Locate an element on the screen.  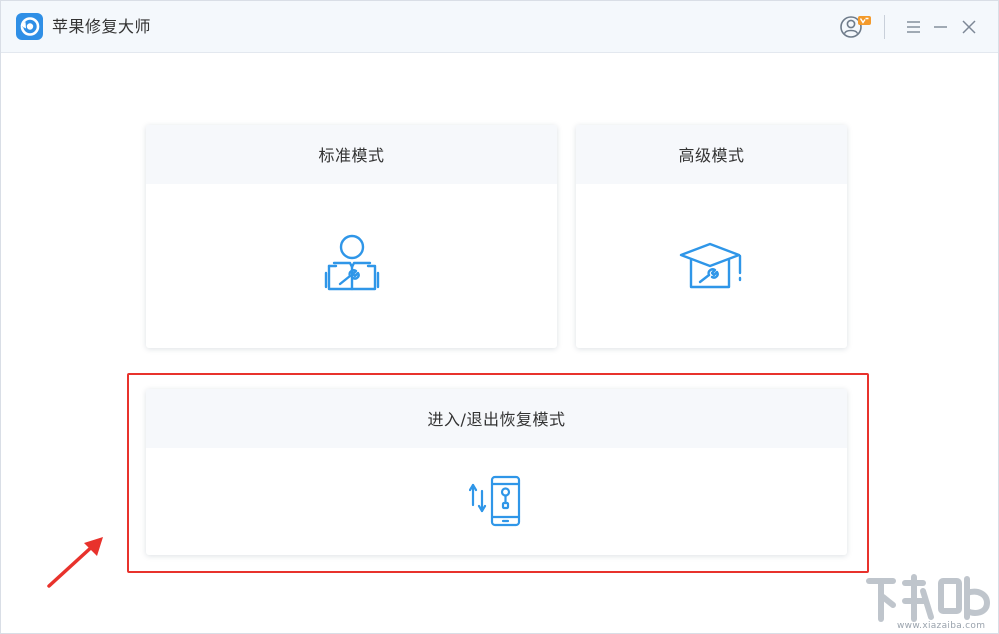
phone-recovery-mode-icon is located at coordinates (494, 501).